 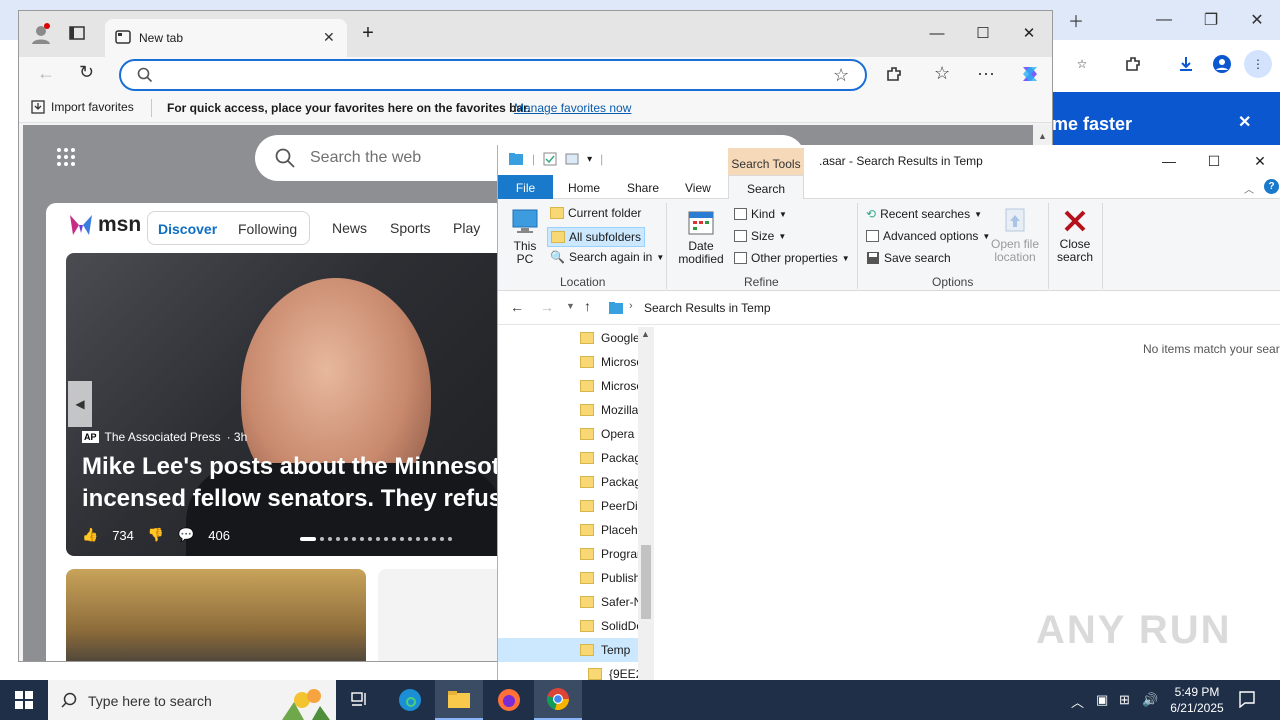 I want to click on all-subfolders-button: All subfolders, so click(x=596, y=237).